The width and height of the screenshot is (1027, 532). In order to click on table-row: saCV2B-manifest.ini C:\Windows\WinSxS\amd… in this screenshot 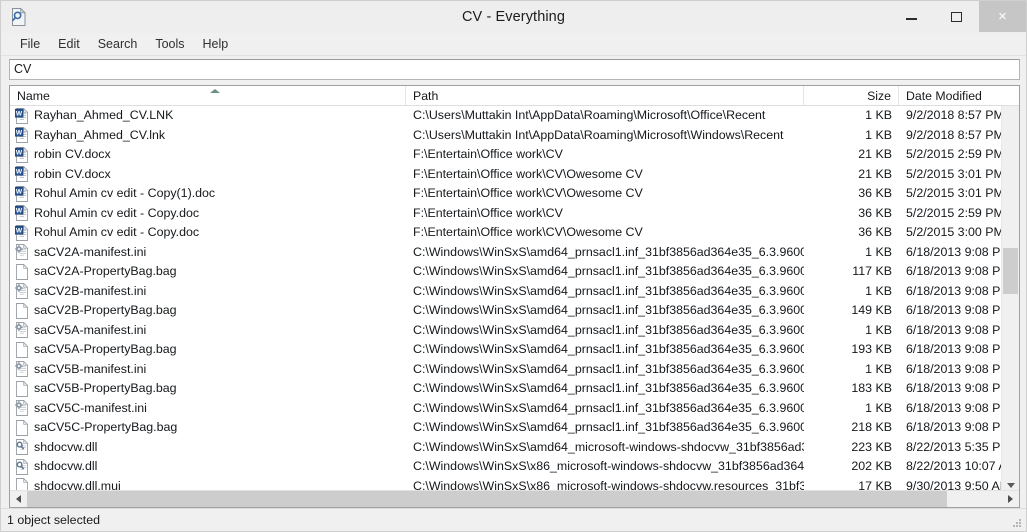, I will do `click(505, 292)`.